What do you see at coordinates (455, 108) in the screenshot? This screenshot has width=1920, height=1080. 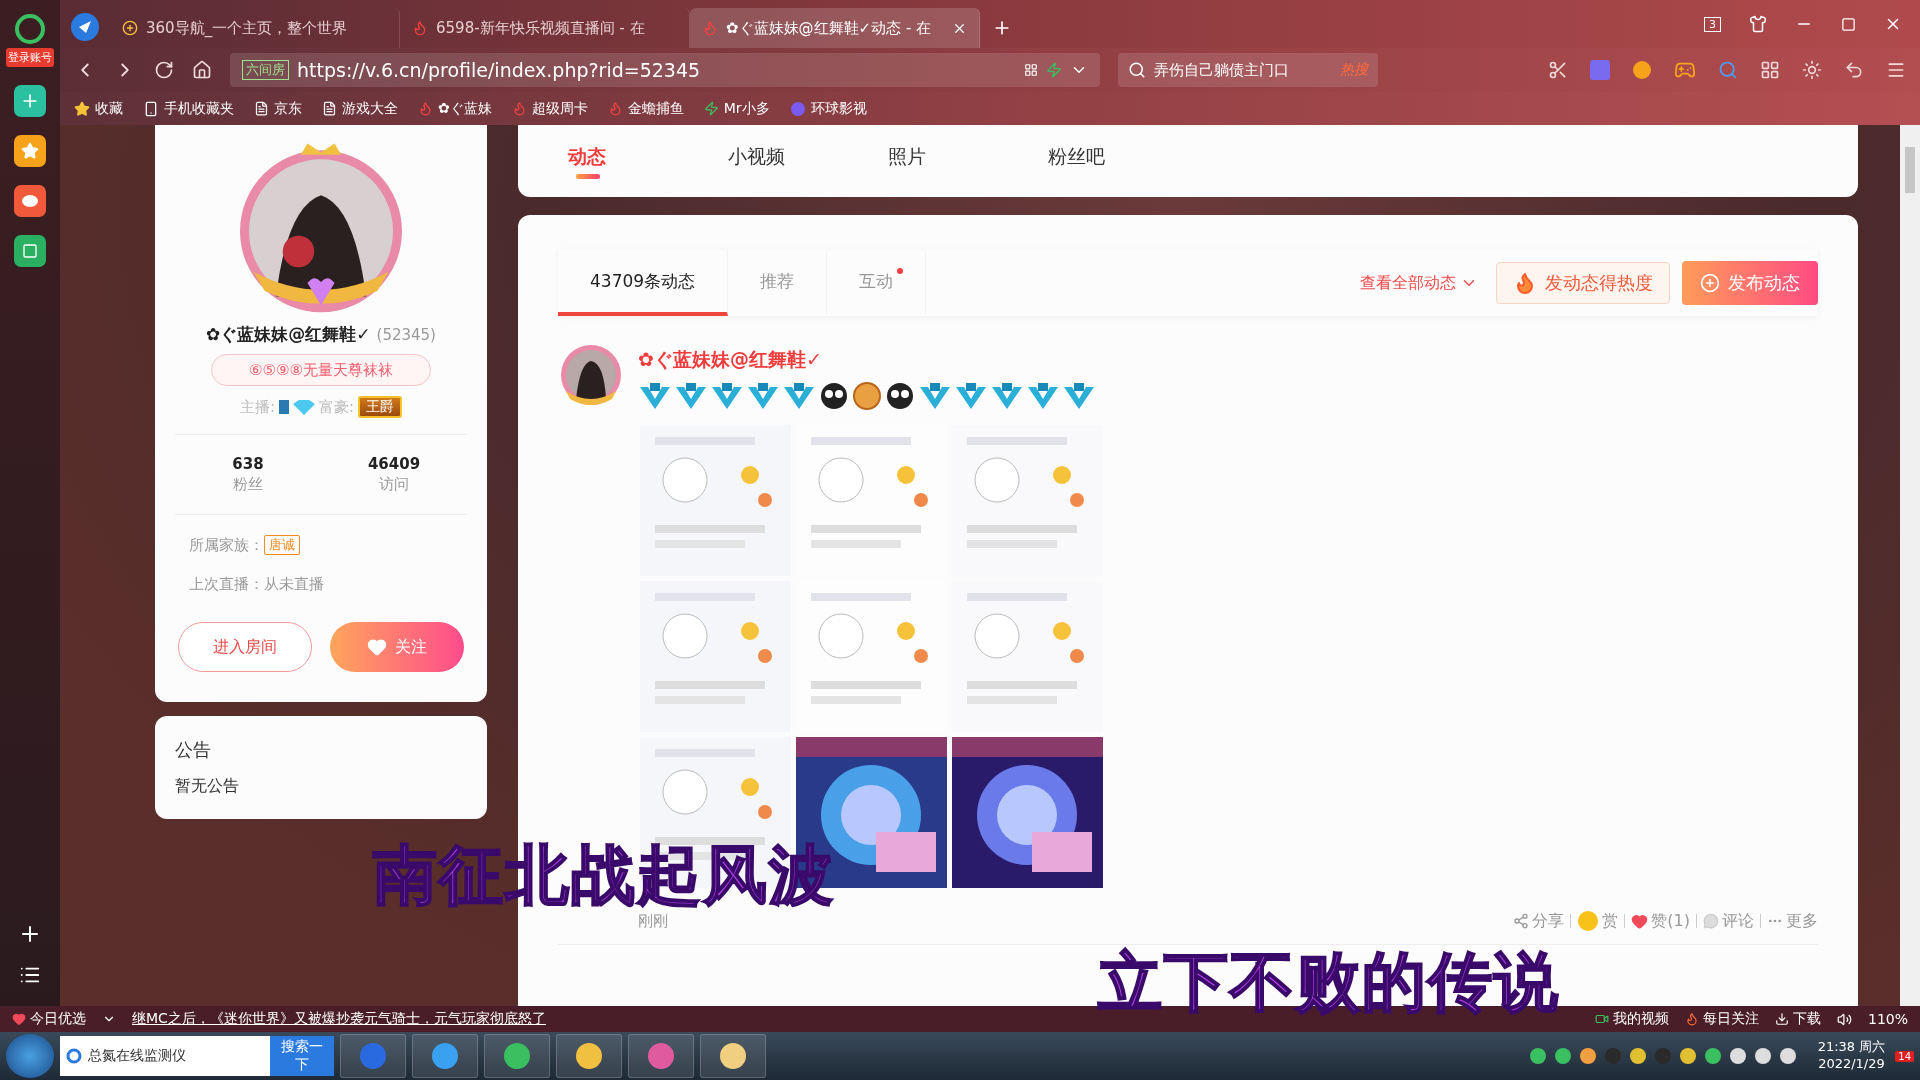 I see `bookmark: ✿ぐ蓝妹` at bounding box center [455, 108].